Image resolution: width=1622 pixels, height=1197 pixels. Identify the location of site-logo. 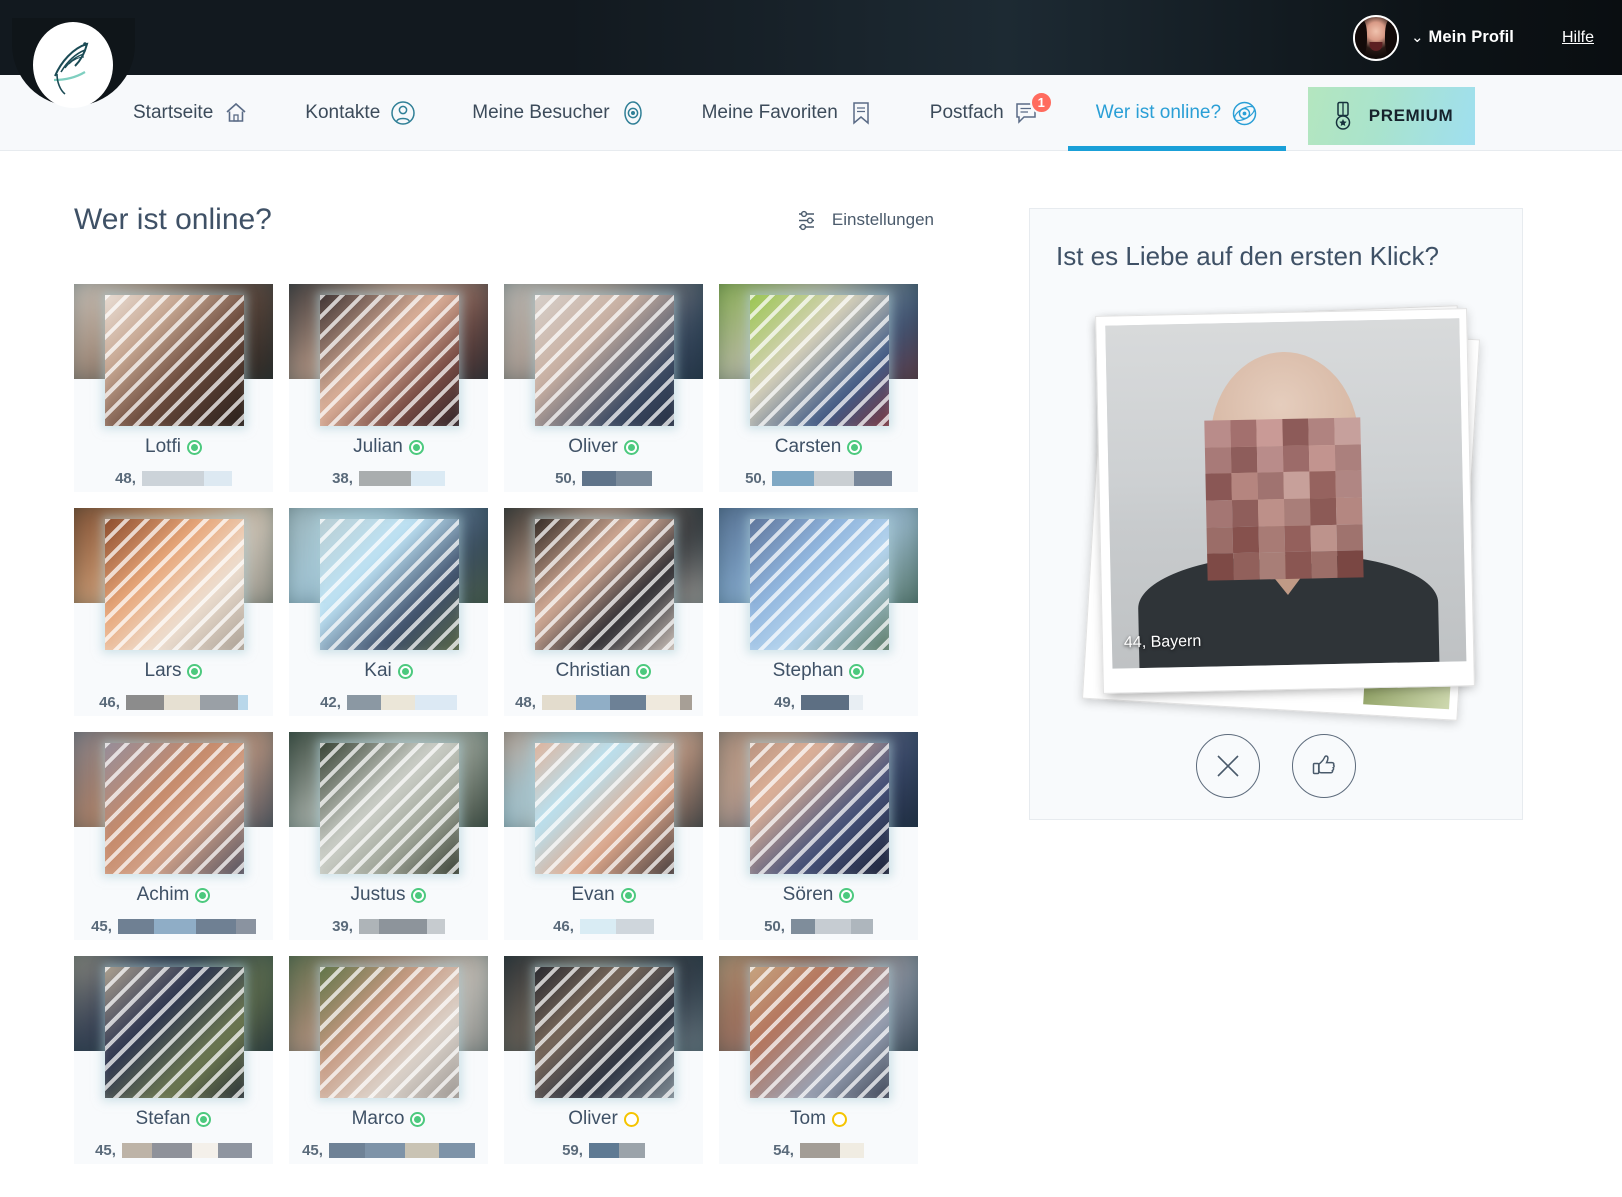
(73, 65).